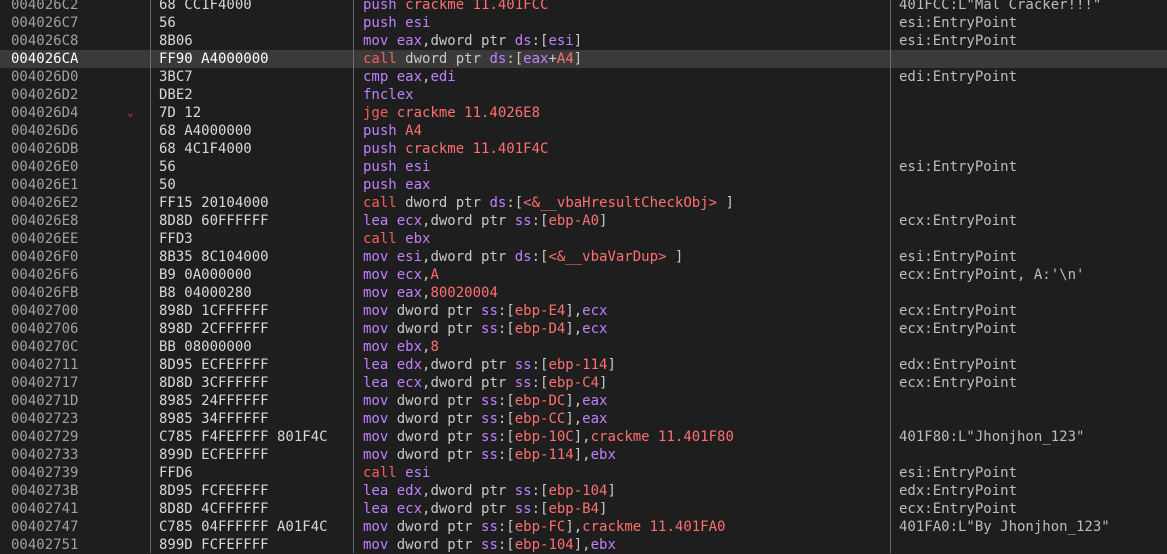  Describe the element at coordinates (628, 347) in the screenshot. I see `instruction-cell: mov ebx,8` at that location.